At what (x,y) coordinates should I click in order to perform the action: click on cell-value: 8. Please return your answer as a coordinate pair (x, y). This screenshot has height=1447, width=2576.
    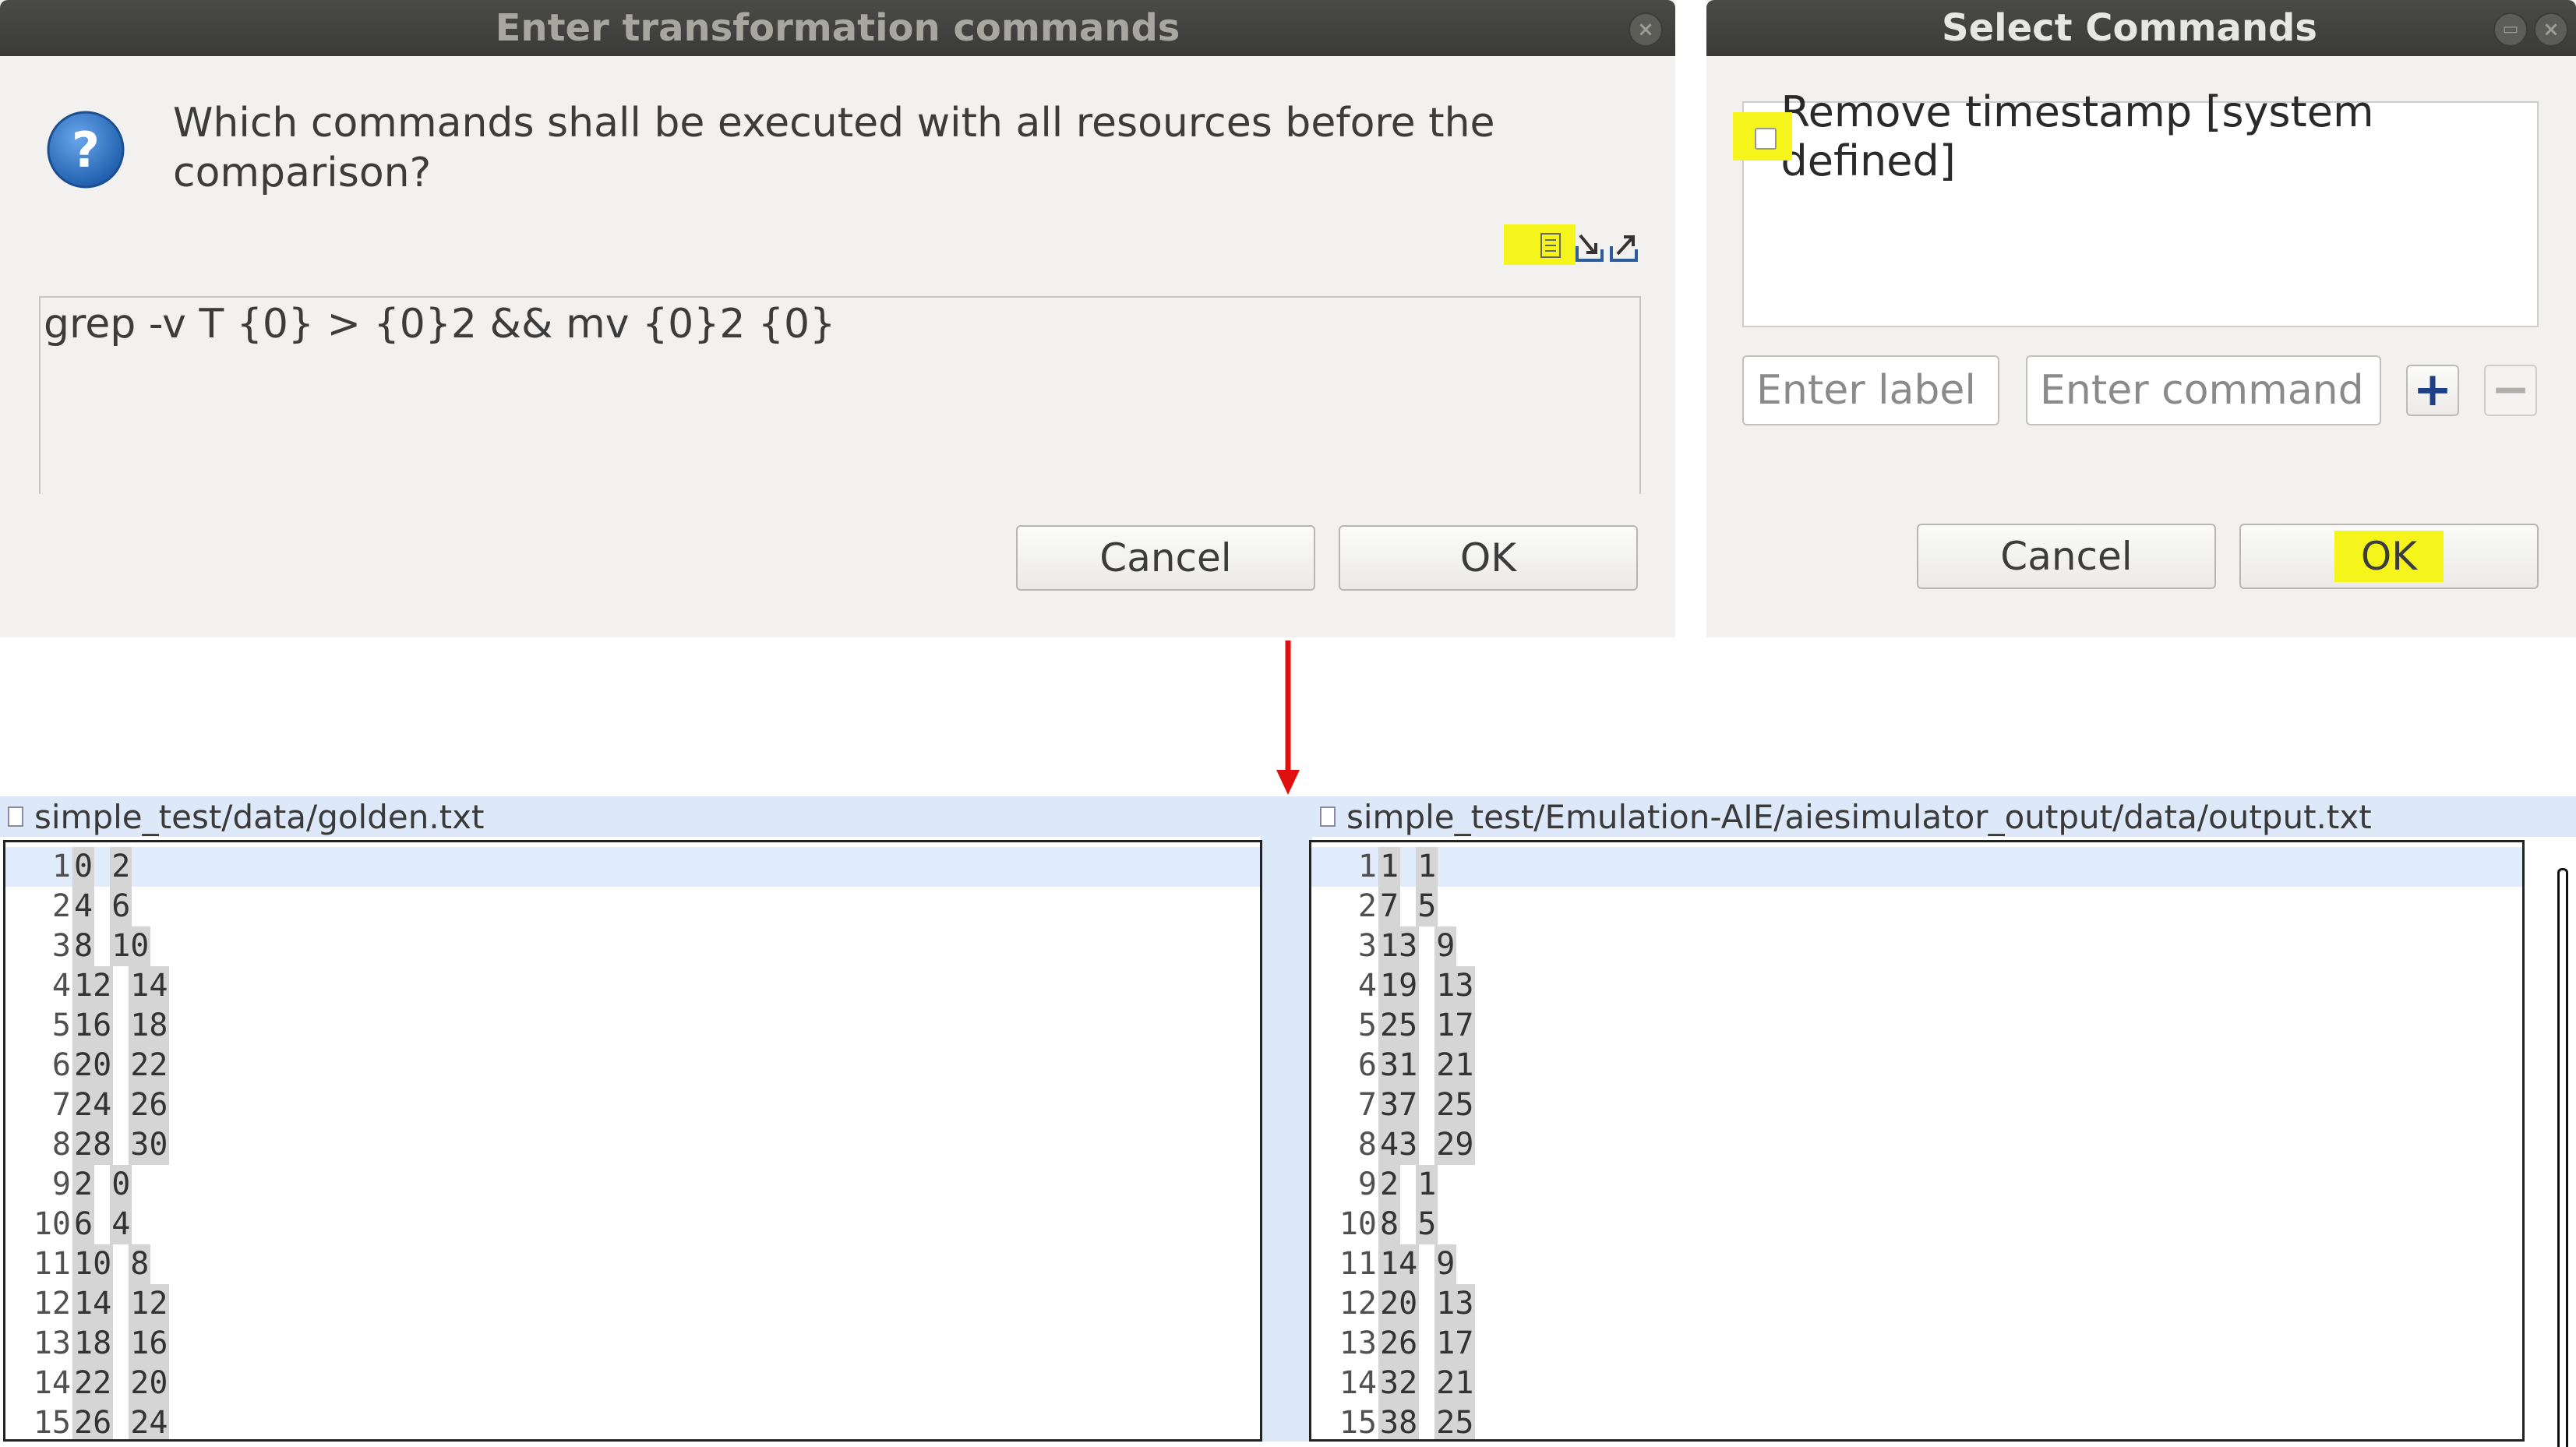
    Looking at the image, I should click on (83, 946).